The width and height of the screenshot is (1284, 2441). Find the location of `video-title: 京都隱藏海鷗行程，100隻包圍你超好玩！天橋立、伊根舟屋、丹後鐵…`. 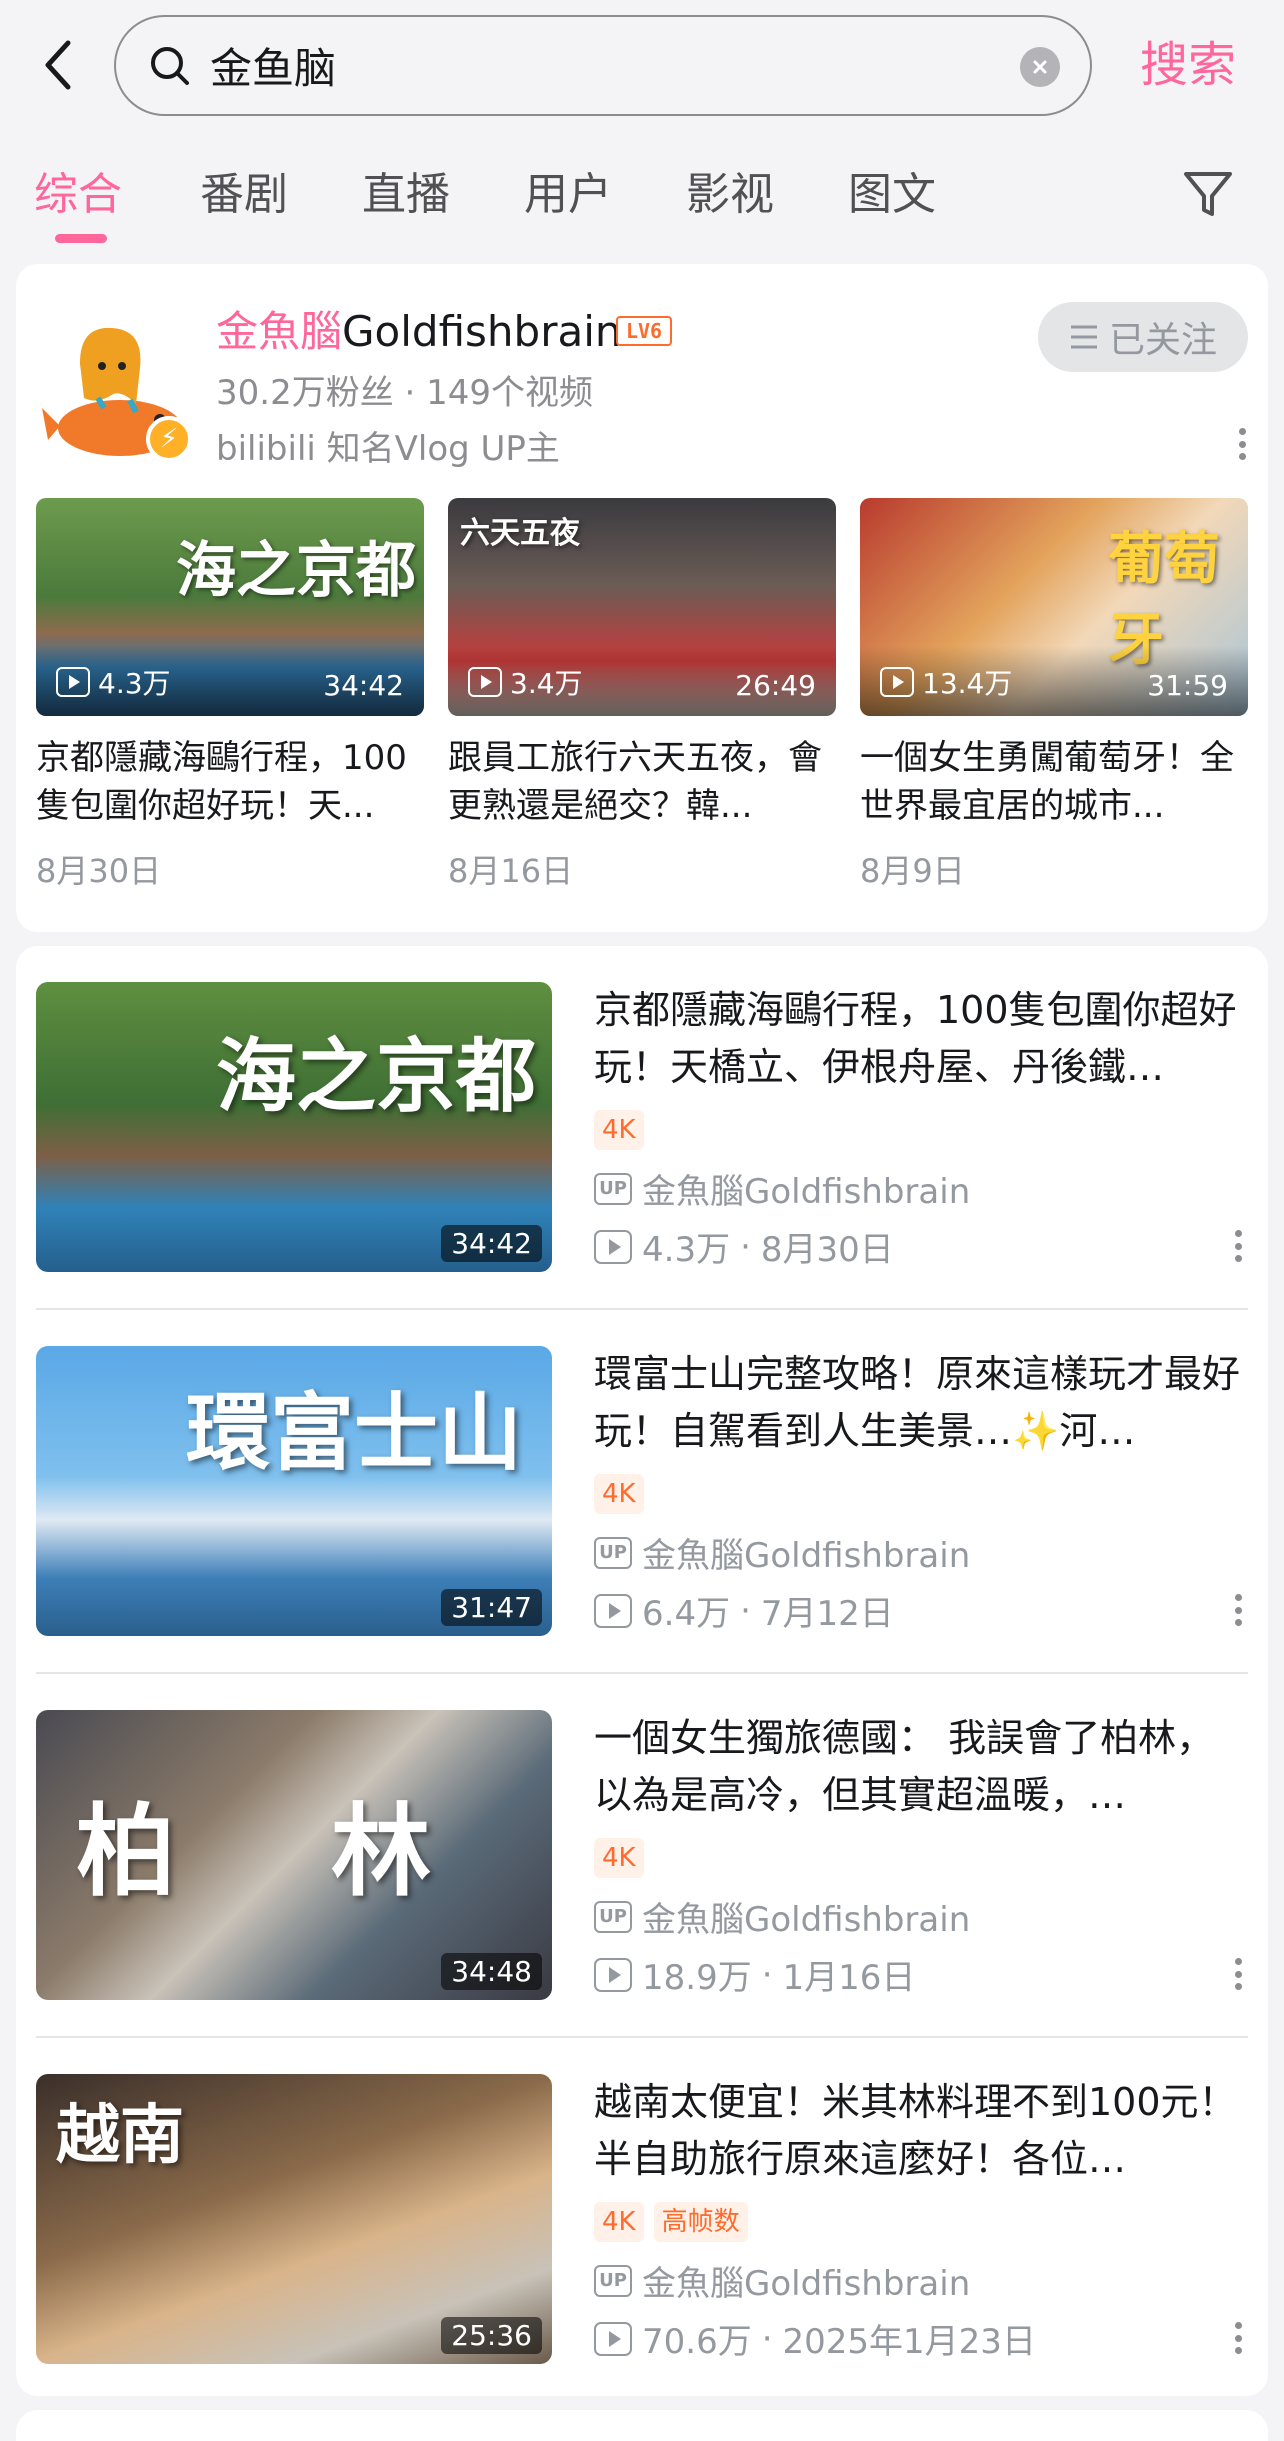

video-title: 京都隱藏海鷗行程，100隻包圍你超好玩！天橋立、伊根舟屋、丹後鐵… is located at coordinates (915, 1038).